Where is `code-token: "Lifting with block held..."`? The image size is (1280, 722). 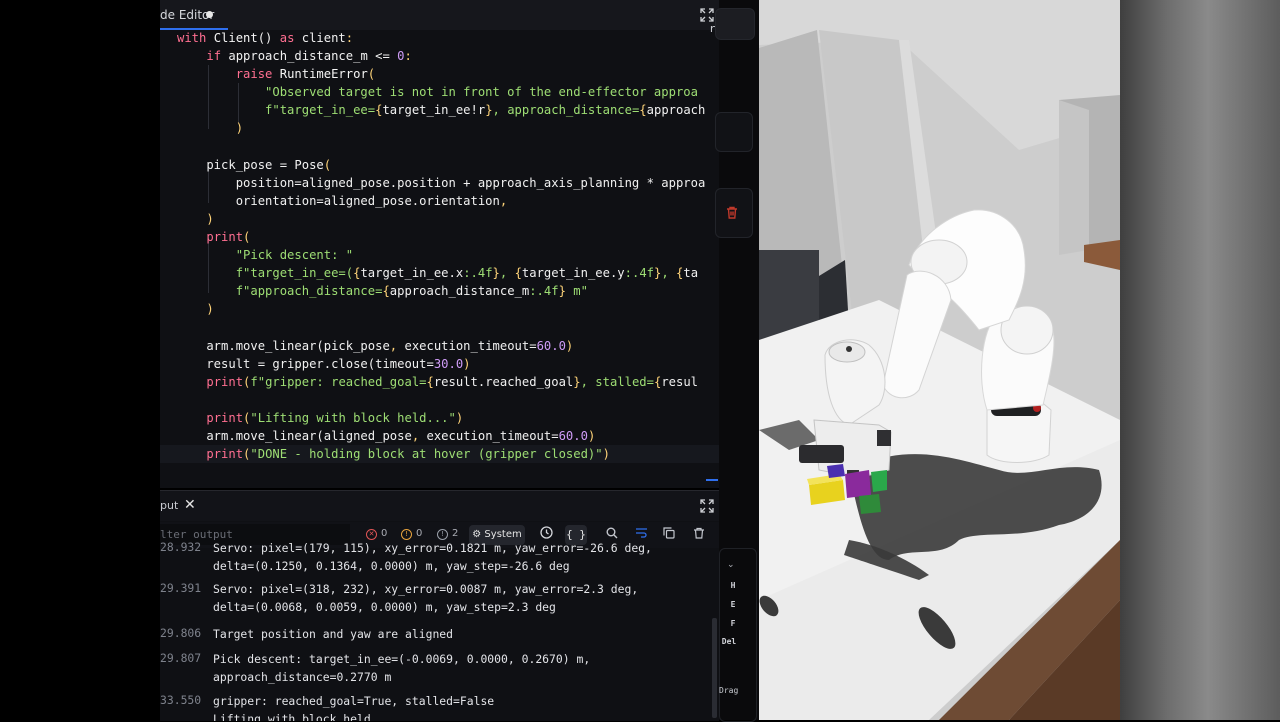 code-token: "Lifting with block held..." is located at coordinates (353, 417).